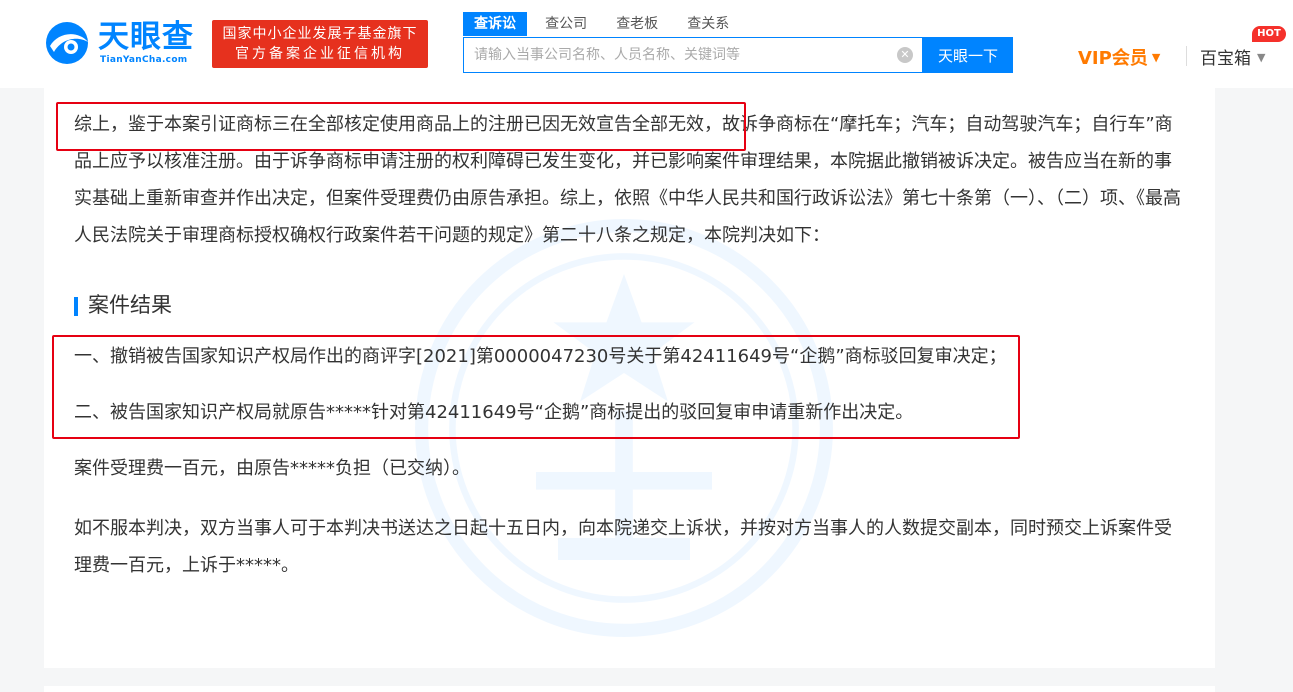 The width and height of the screenshot is (1293, 692). I want to click on vip-label: VIP会员, so click(1113, 58).